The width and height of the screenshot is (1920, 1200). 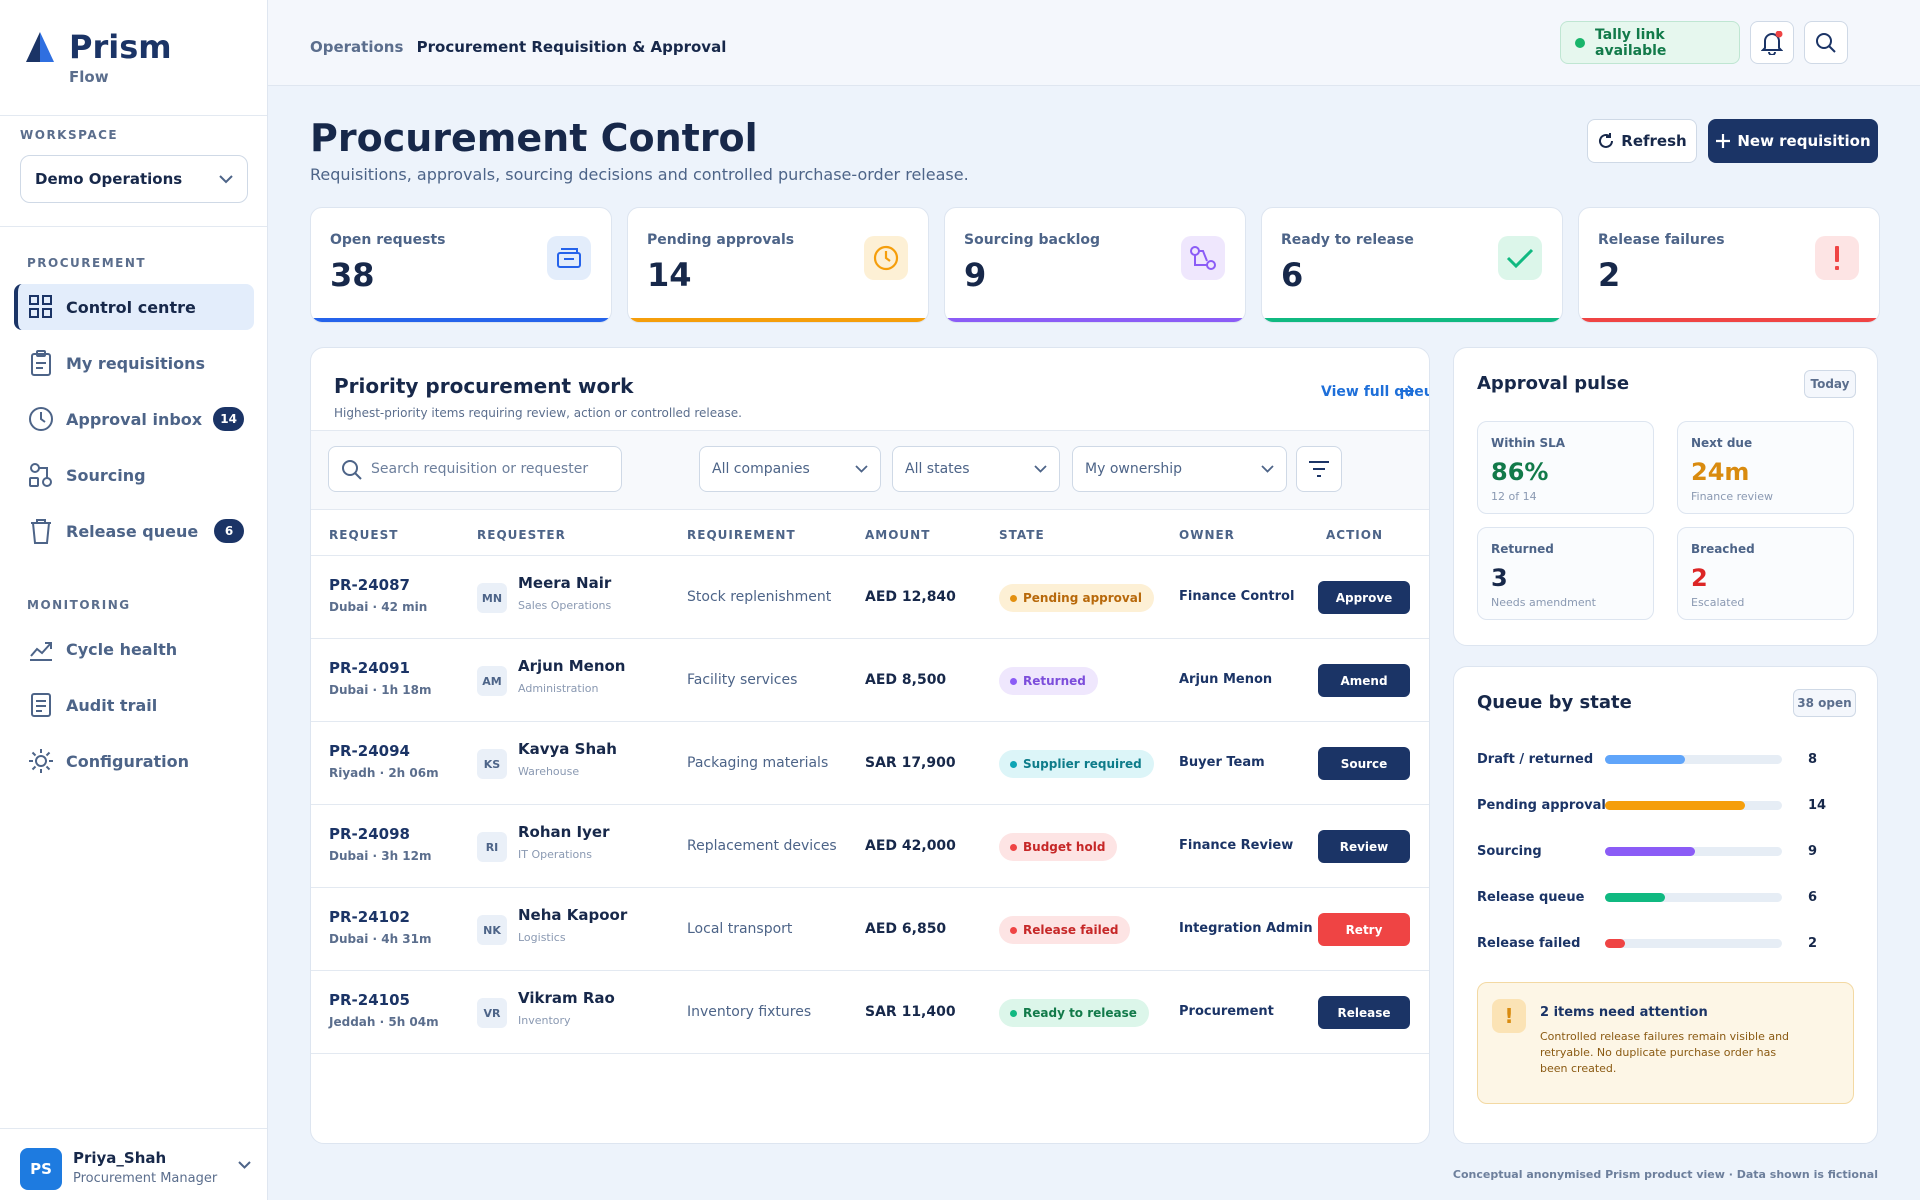 I want to click on sidebar-item-configuration: Configuration, so click(x=134, y=761).